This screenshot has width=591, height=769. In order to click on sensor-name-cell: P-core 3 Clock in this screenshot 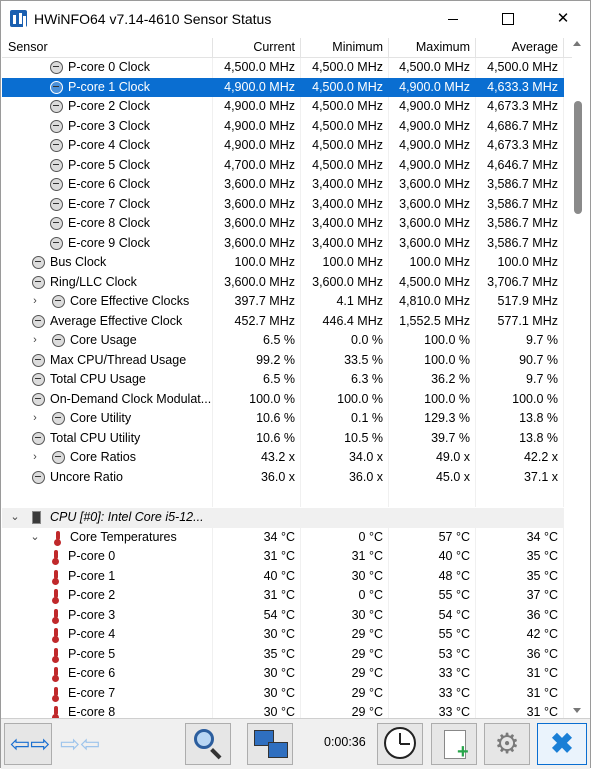, I will do `click(107, 126)`.